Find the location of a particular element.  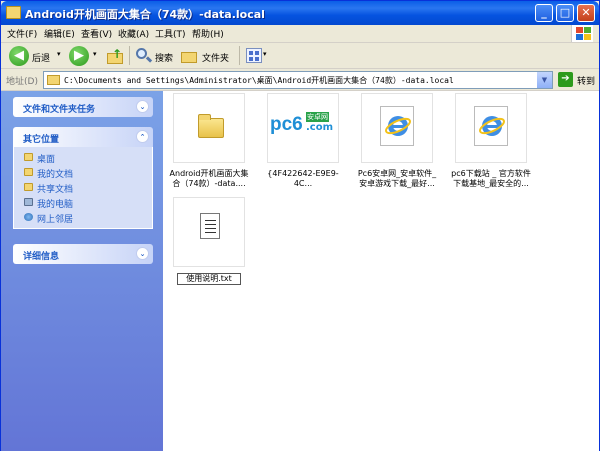

close-button: ✕ is located at coordinates (586, 13).